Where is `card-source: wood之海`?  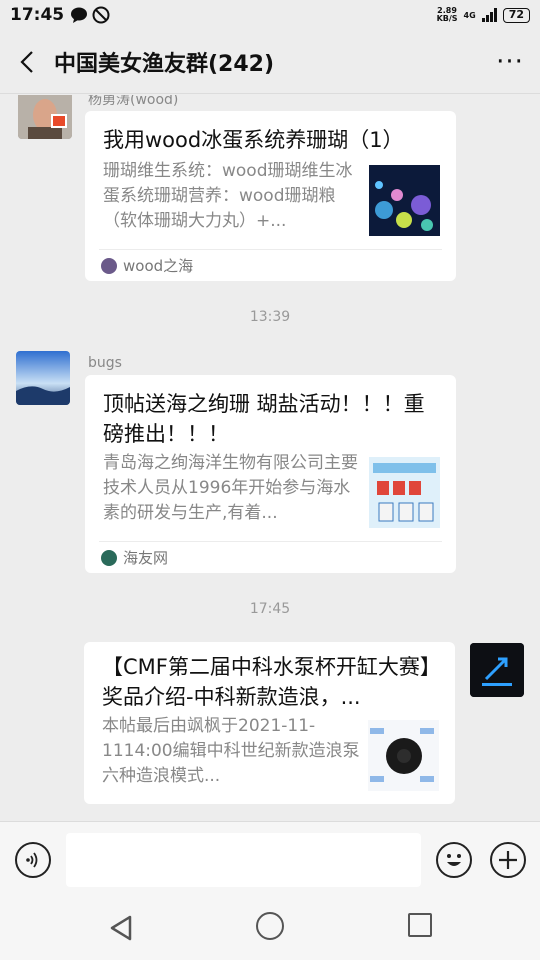
card-source: wood之海 is located at coordinates (147, 265).